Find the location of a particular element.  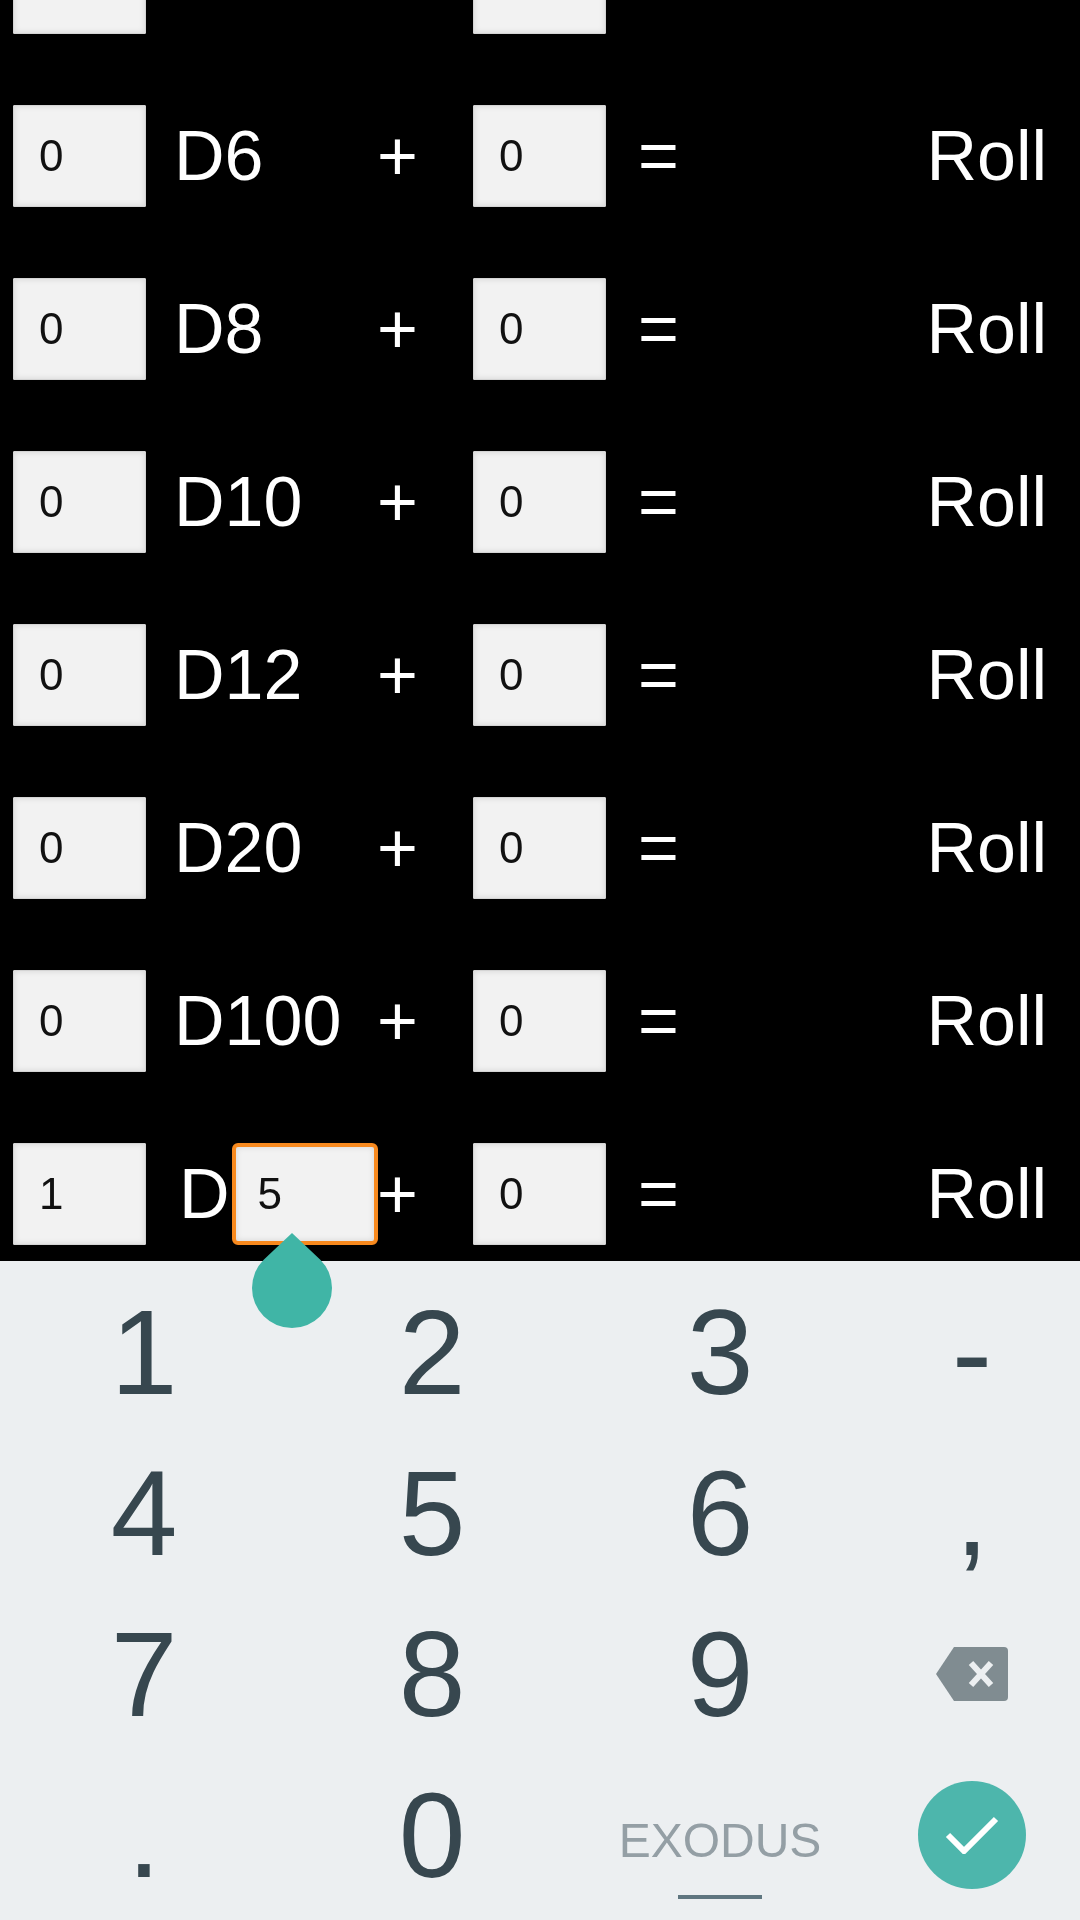

die-label: D10 is located at coordinates (238, 502).